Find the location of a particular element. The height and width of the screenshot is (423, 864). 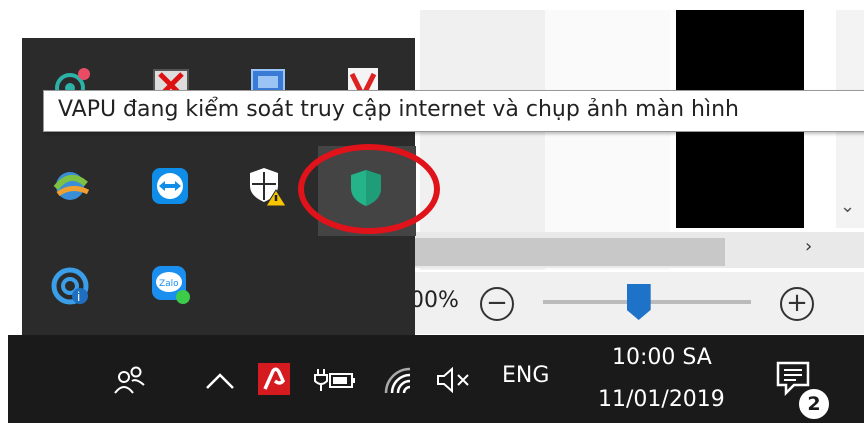

clock-time: 10:00 SA is located at coordinates (662, 357).